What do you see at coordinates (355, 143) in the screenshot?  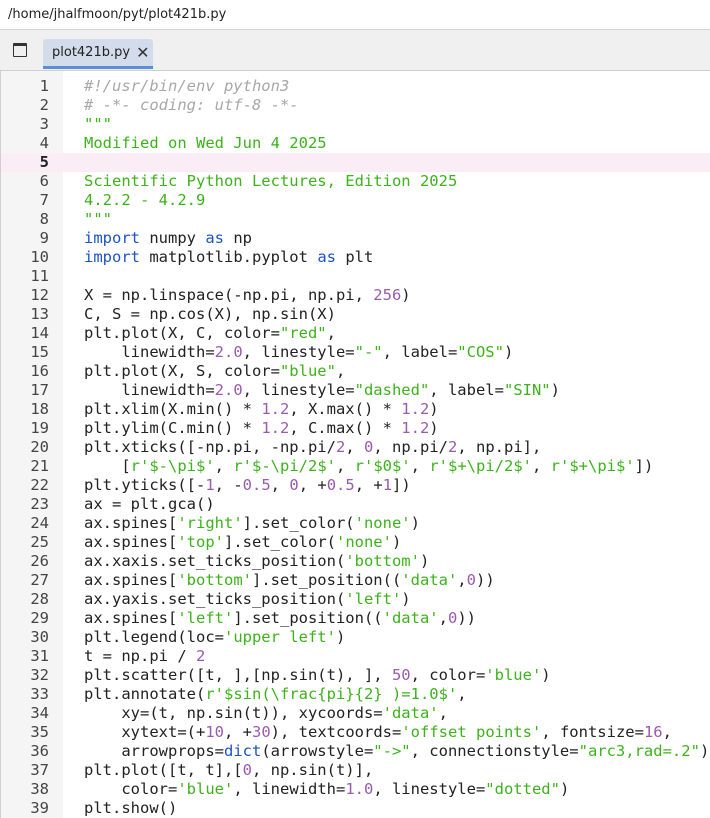 I see `code-line: 4 Modified on Wed Jun 4 2025` at bounding box center [355, 143].